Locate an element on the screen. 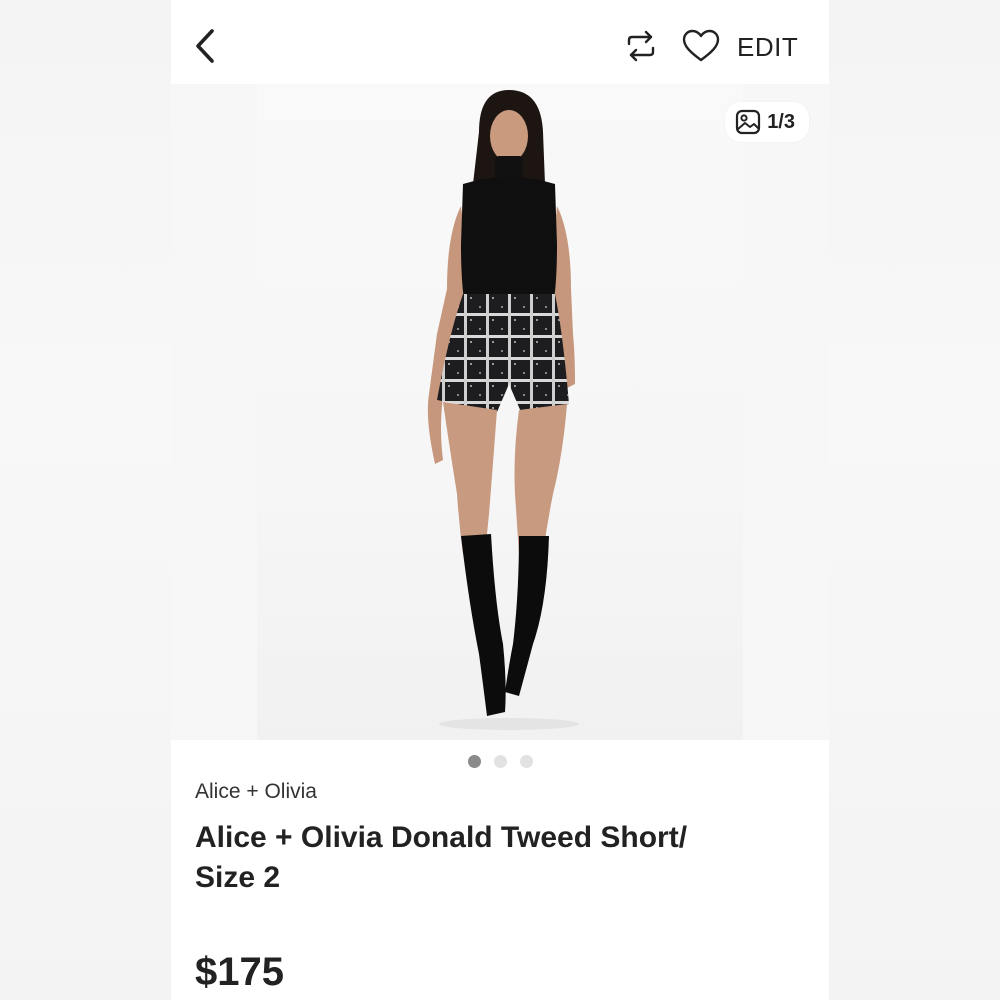 This screenshot has width=1000, height=1000. like-button is located at coordinates (701, 46).